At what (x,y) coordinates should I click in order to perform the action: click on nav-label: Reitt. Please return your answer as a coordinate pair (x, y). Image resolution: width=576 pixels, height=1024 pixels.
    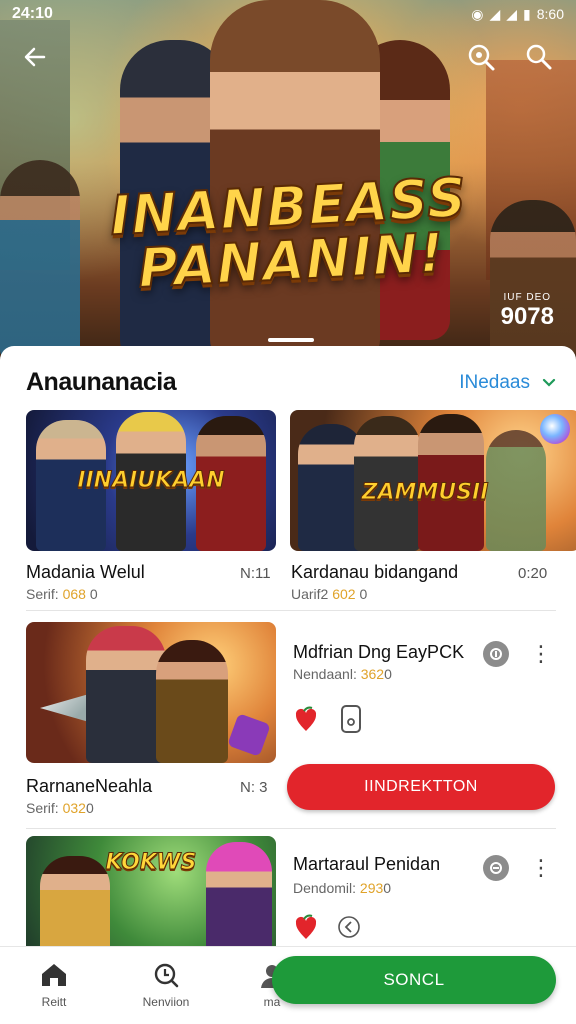
    Looking at the image, I should click on (54, 1002).